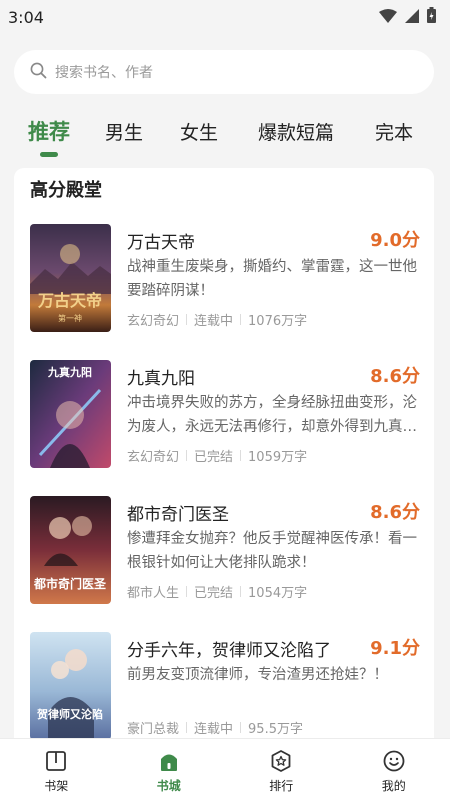  I want to click on book-cover: 都市奇门医圣, so click(70, 550).